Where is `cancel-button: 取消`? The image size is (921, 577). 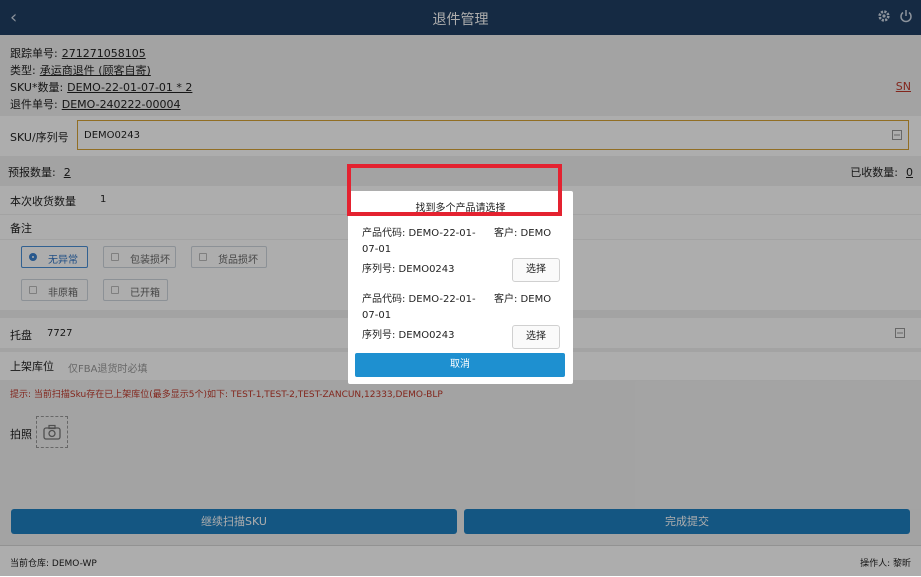 cancel-button: 取消 is located at coordinates (460, 365).